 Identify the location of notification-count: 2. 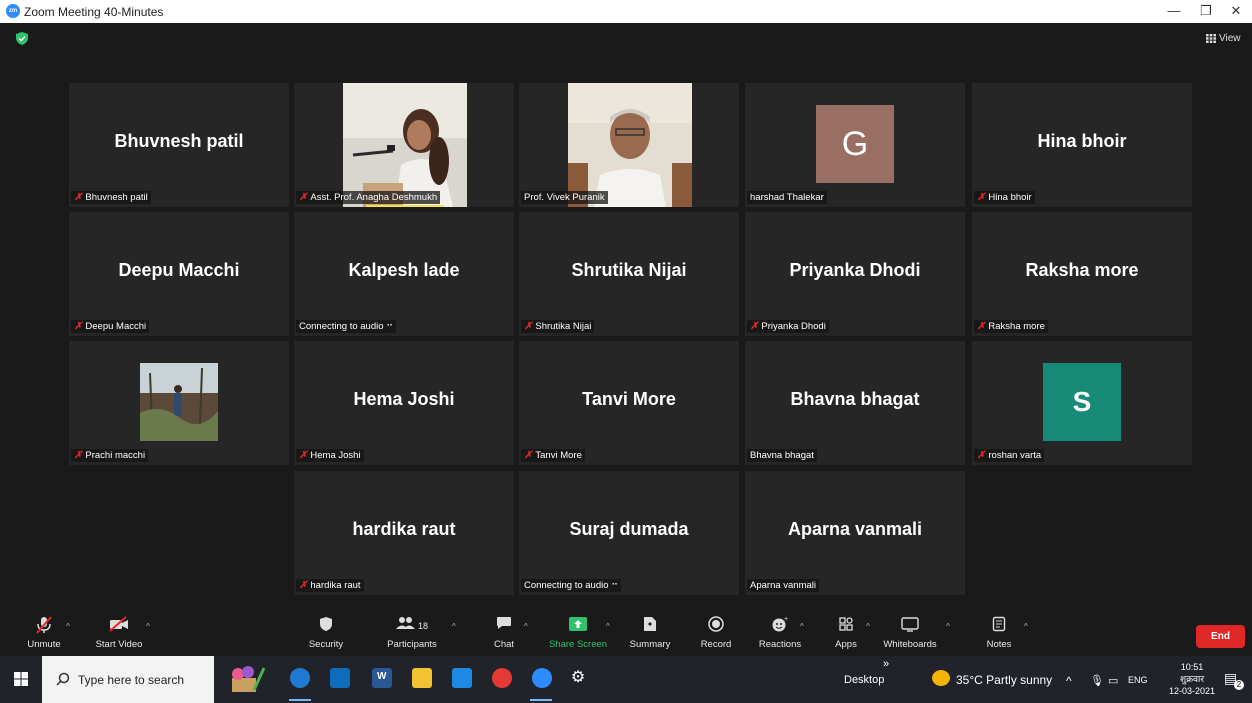
(1239, 685).